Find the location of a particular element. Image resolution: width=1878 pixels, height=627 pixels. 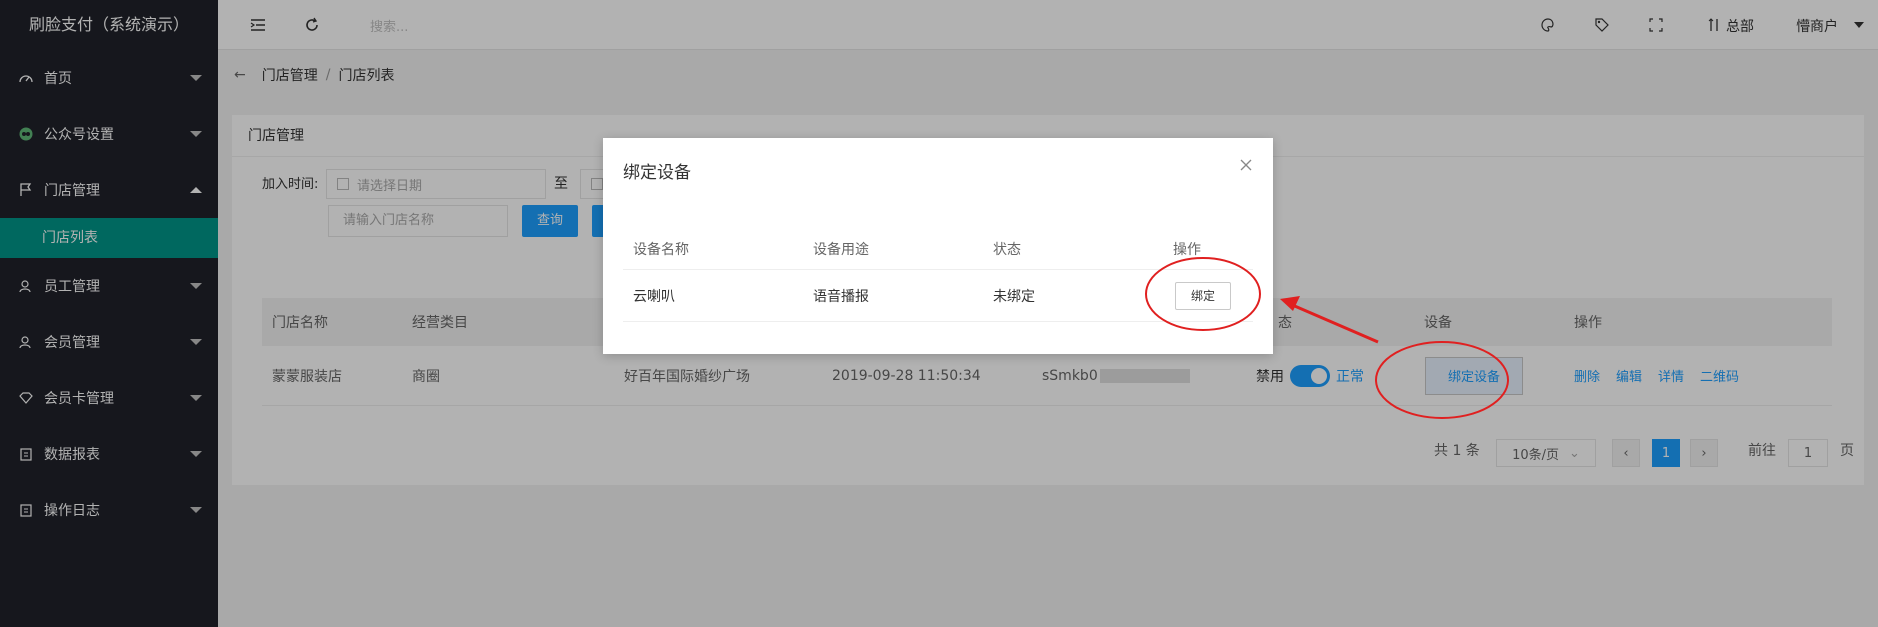

device-action-cell: 绑定 is located at coordinates (1203, 295).